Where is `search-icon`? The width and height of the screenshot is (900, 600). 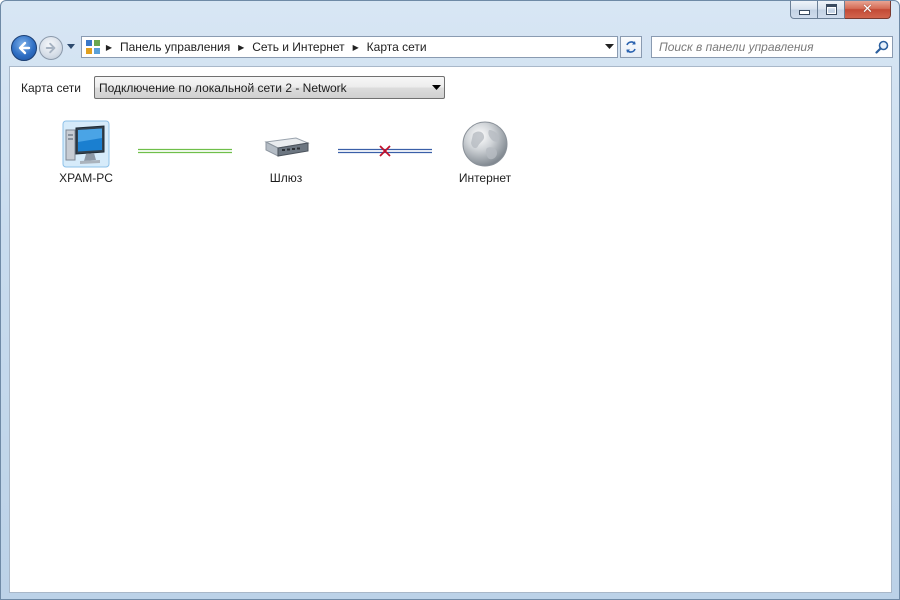
search-icon is located at coordinates (882, 47).